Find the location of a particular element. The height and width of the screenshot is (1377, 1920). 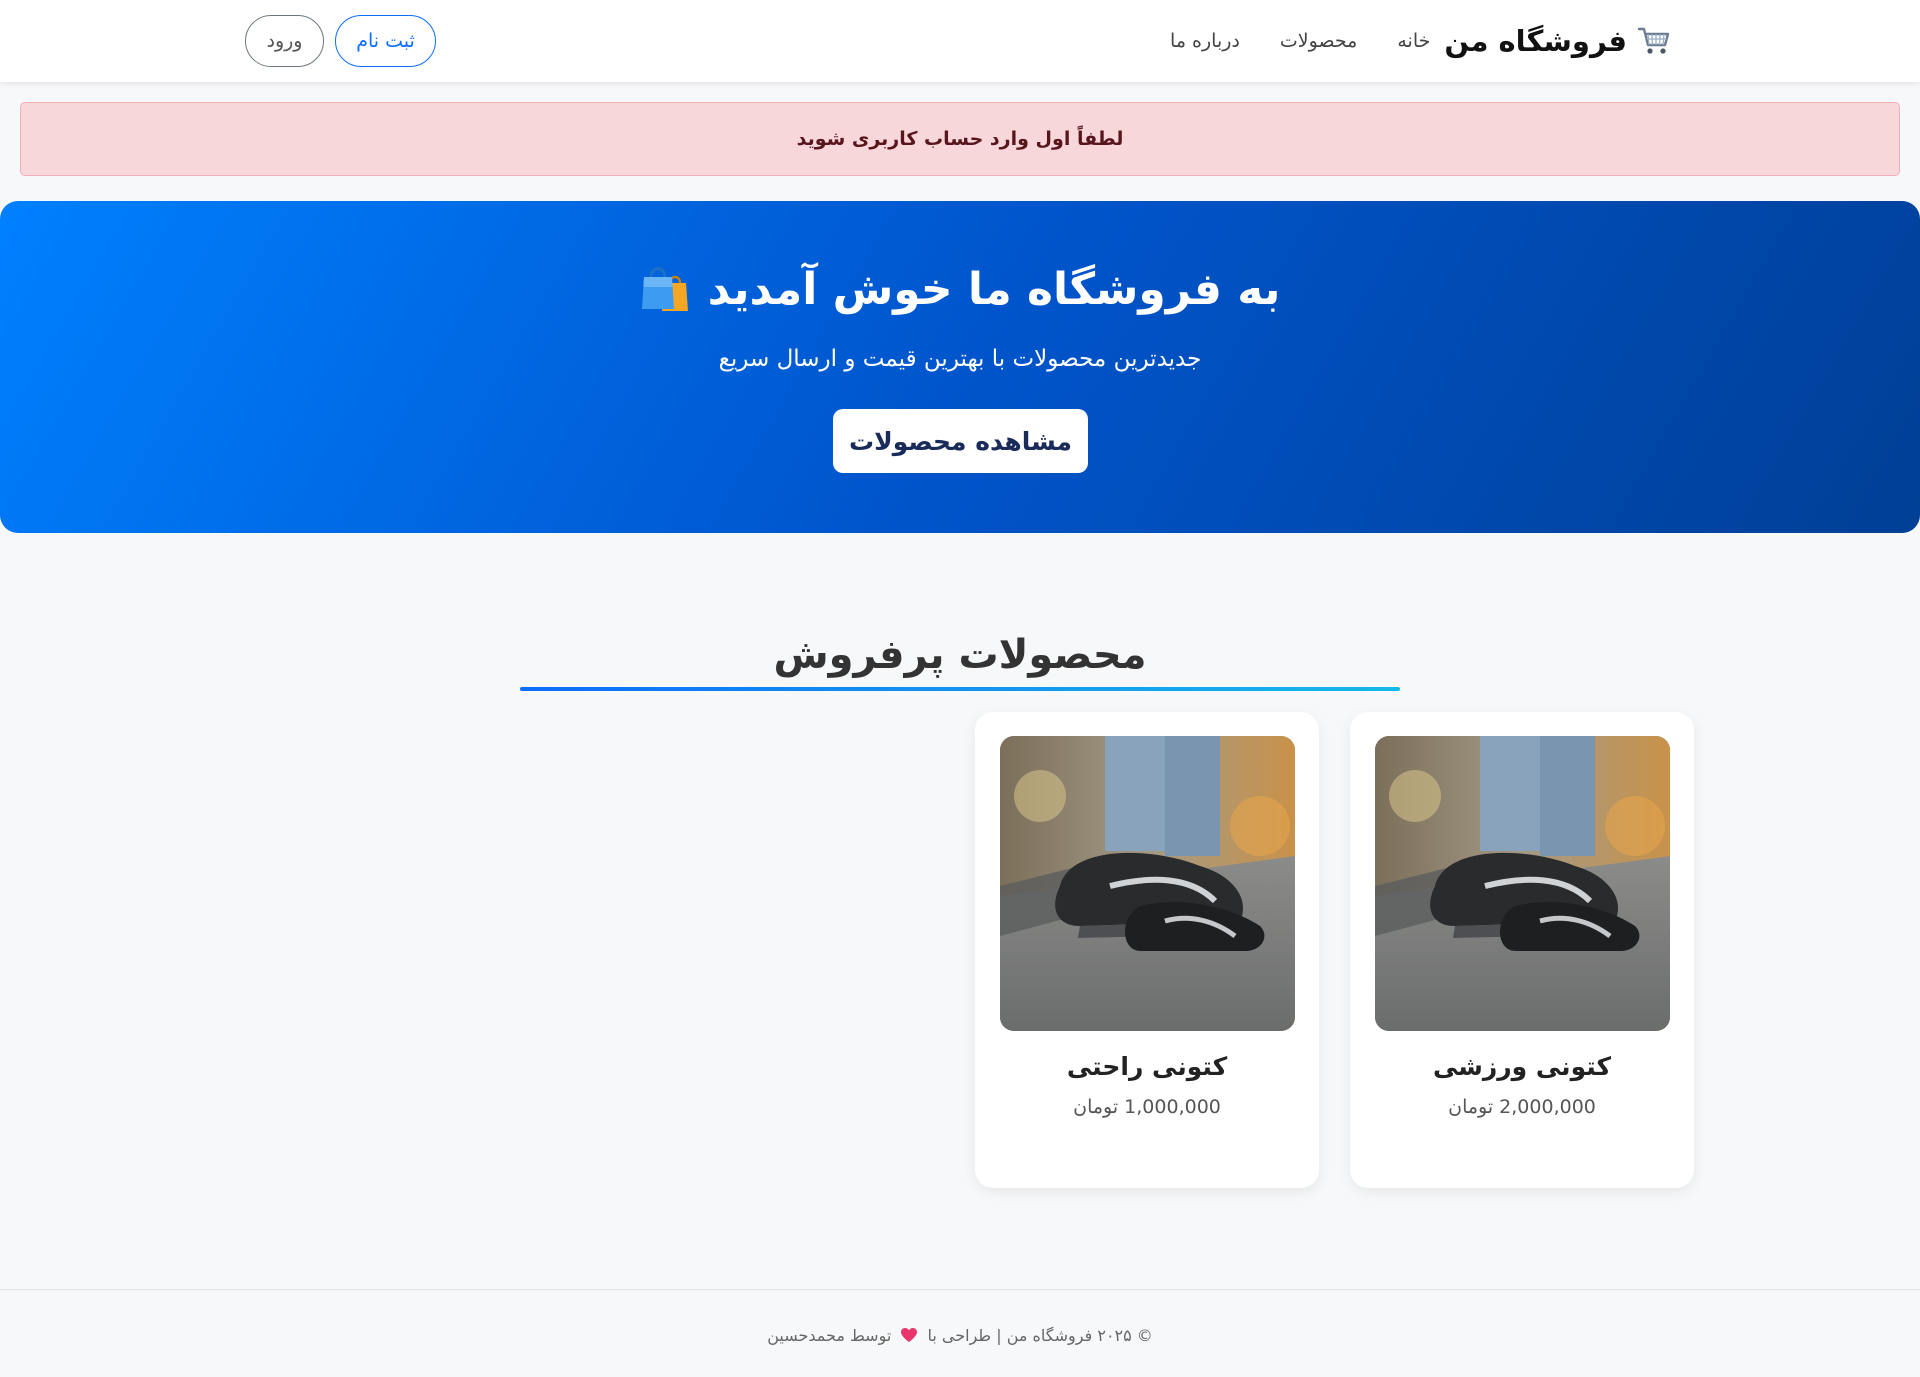

login-button: ورود is located at coordinates (284, 41).